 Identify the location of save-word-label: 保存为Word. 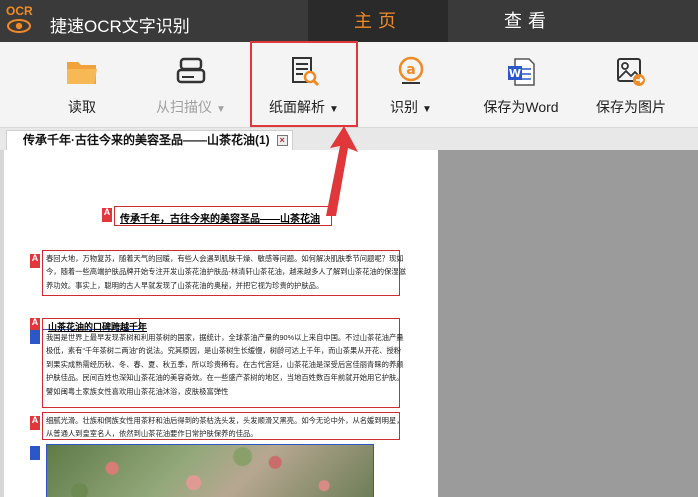
(521, 107).